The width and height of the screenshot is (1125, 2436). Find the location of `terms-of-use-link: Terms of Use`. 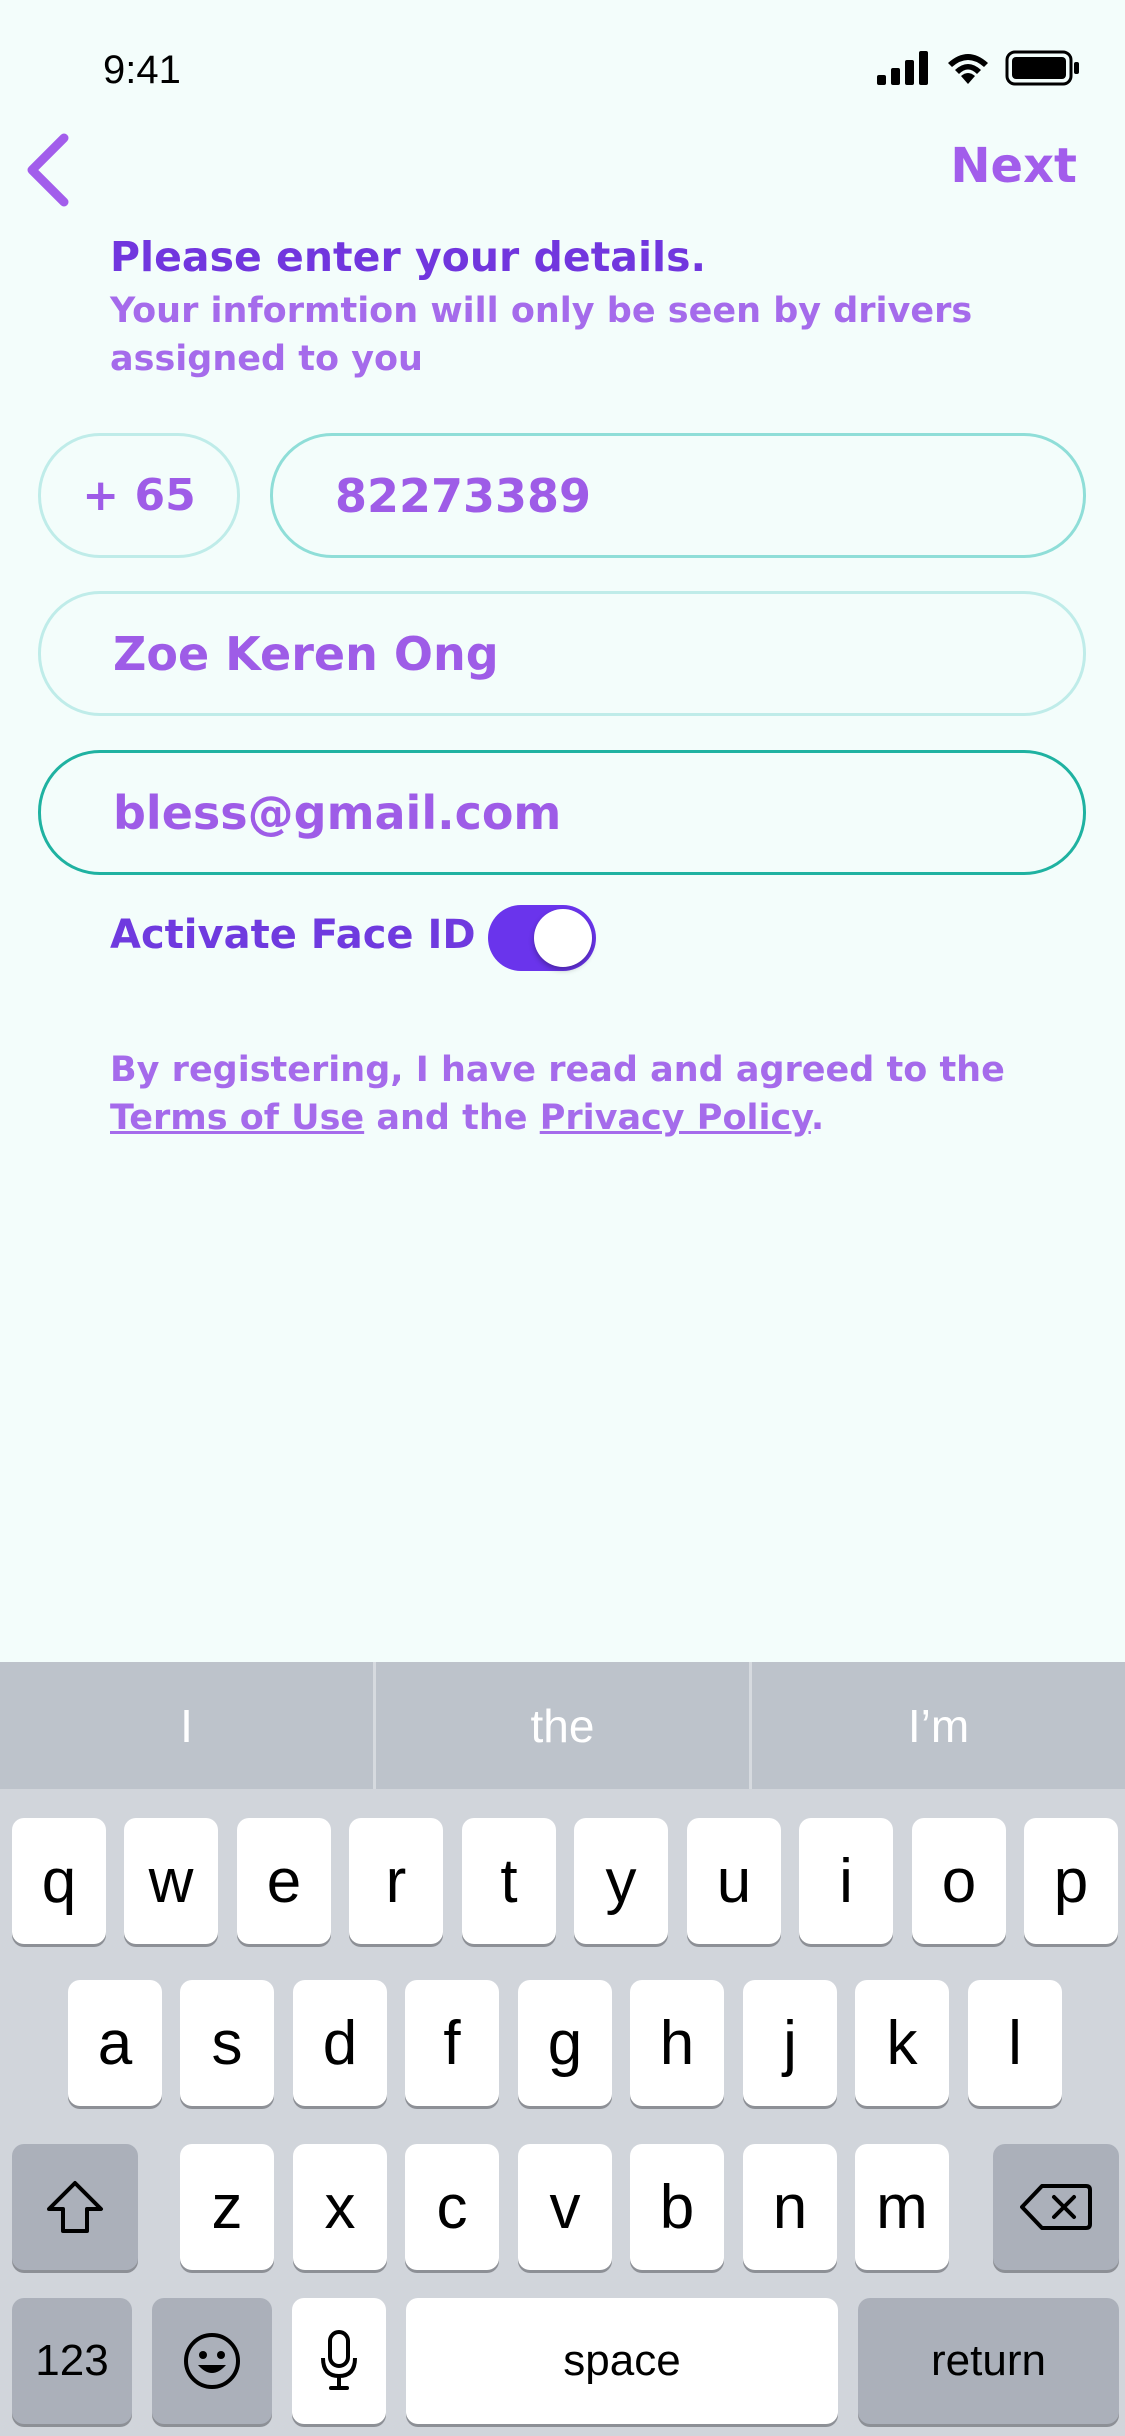

terms-of-use-link: Terms of Use is located at coordinates (237, 1118).